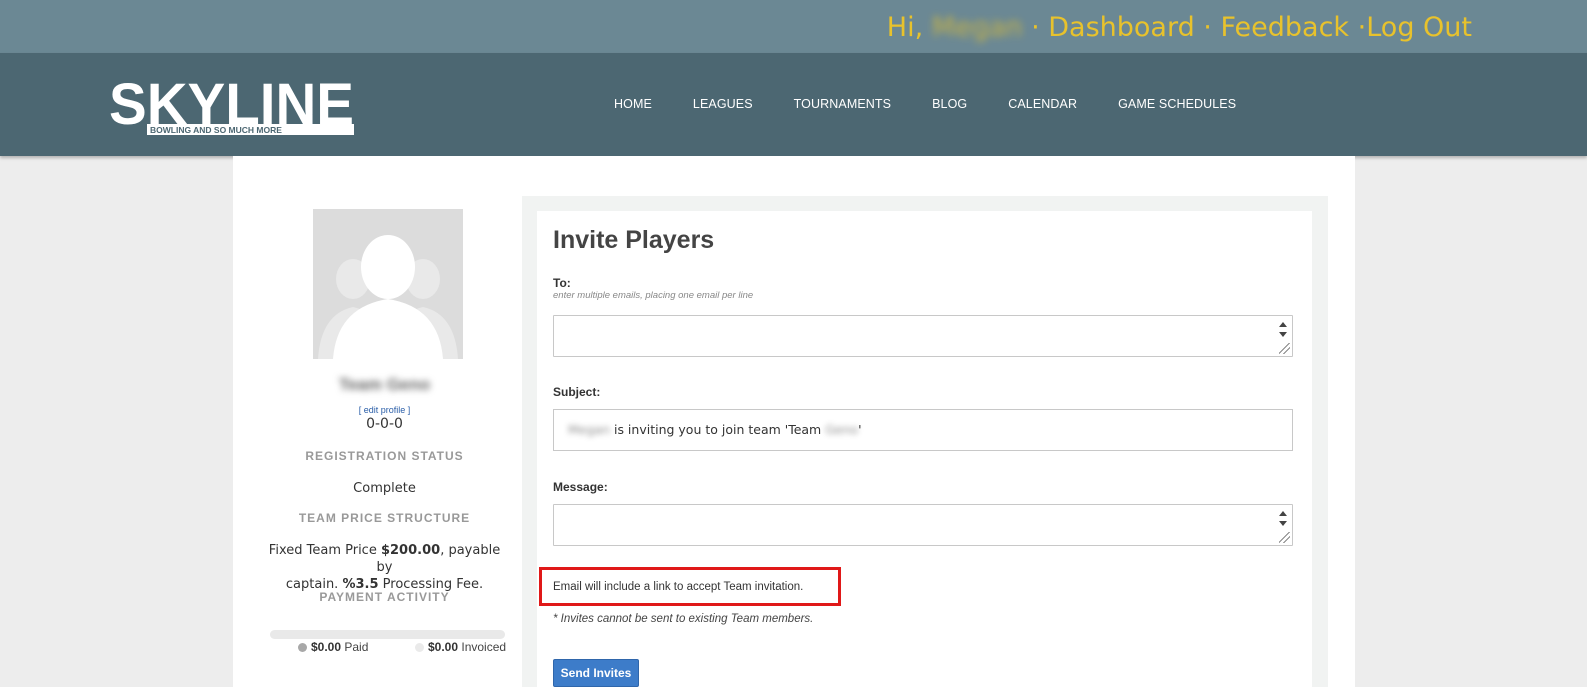  I want to click on team-name: Team Geno, so click(384, 384).